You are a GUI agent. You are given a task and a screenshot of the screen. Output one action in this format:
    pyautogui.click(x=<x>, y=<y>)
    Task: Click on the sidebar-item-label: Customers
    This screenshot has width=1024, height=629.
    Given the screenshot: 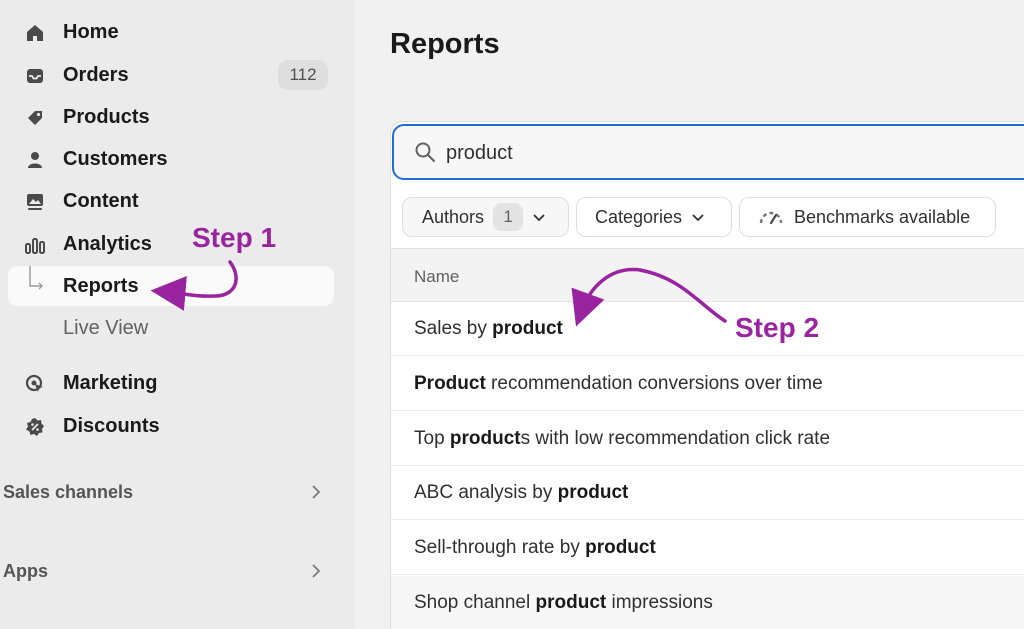 What is the action you would take?
    pyautogui.click(x=115, y=158)
    